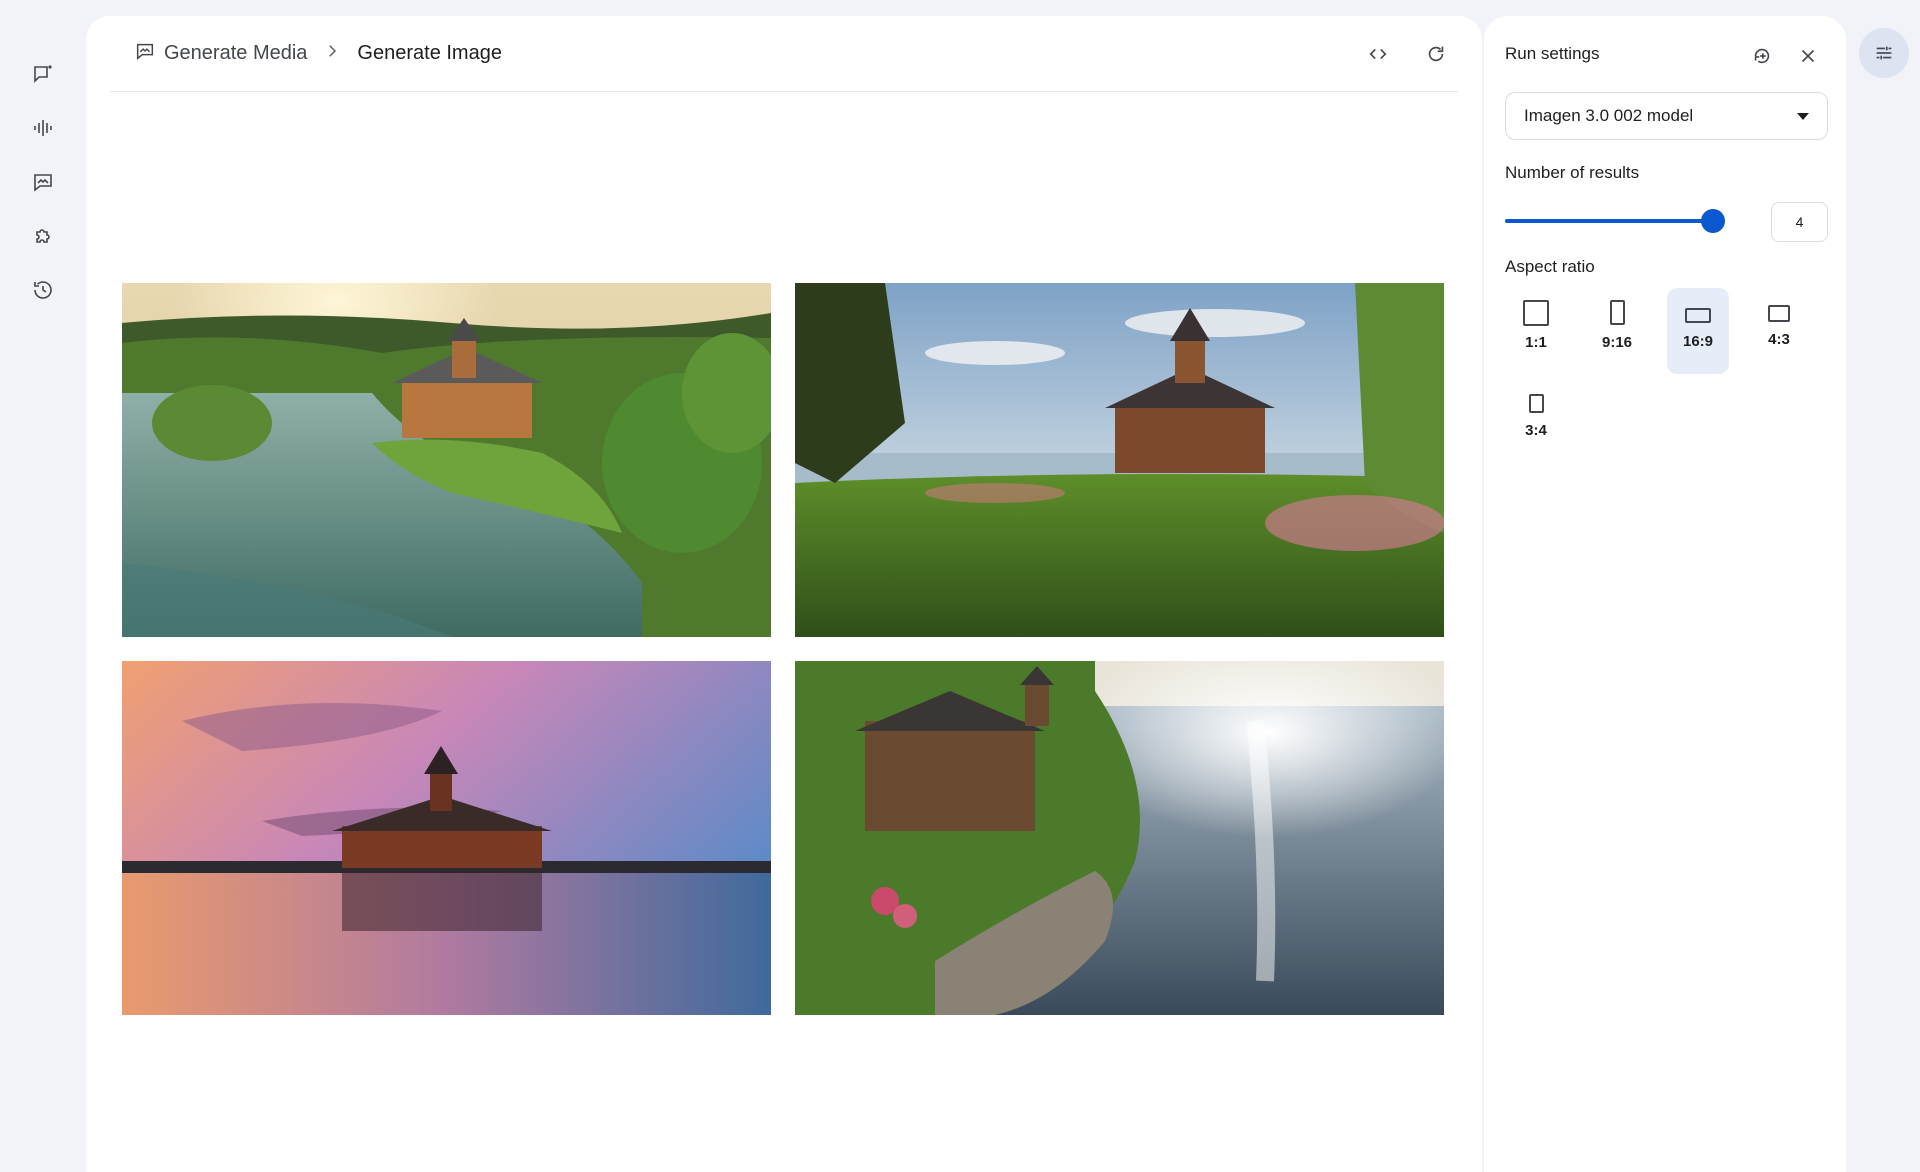 The width and height of the screenshot is (1920, 1172). I want to click on generate-media-icon, so click(145, 53).